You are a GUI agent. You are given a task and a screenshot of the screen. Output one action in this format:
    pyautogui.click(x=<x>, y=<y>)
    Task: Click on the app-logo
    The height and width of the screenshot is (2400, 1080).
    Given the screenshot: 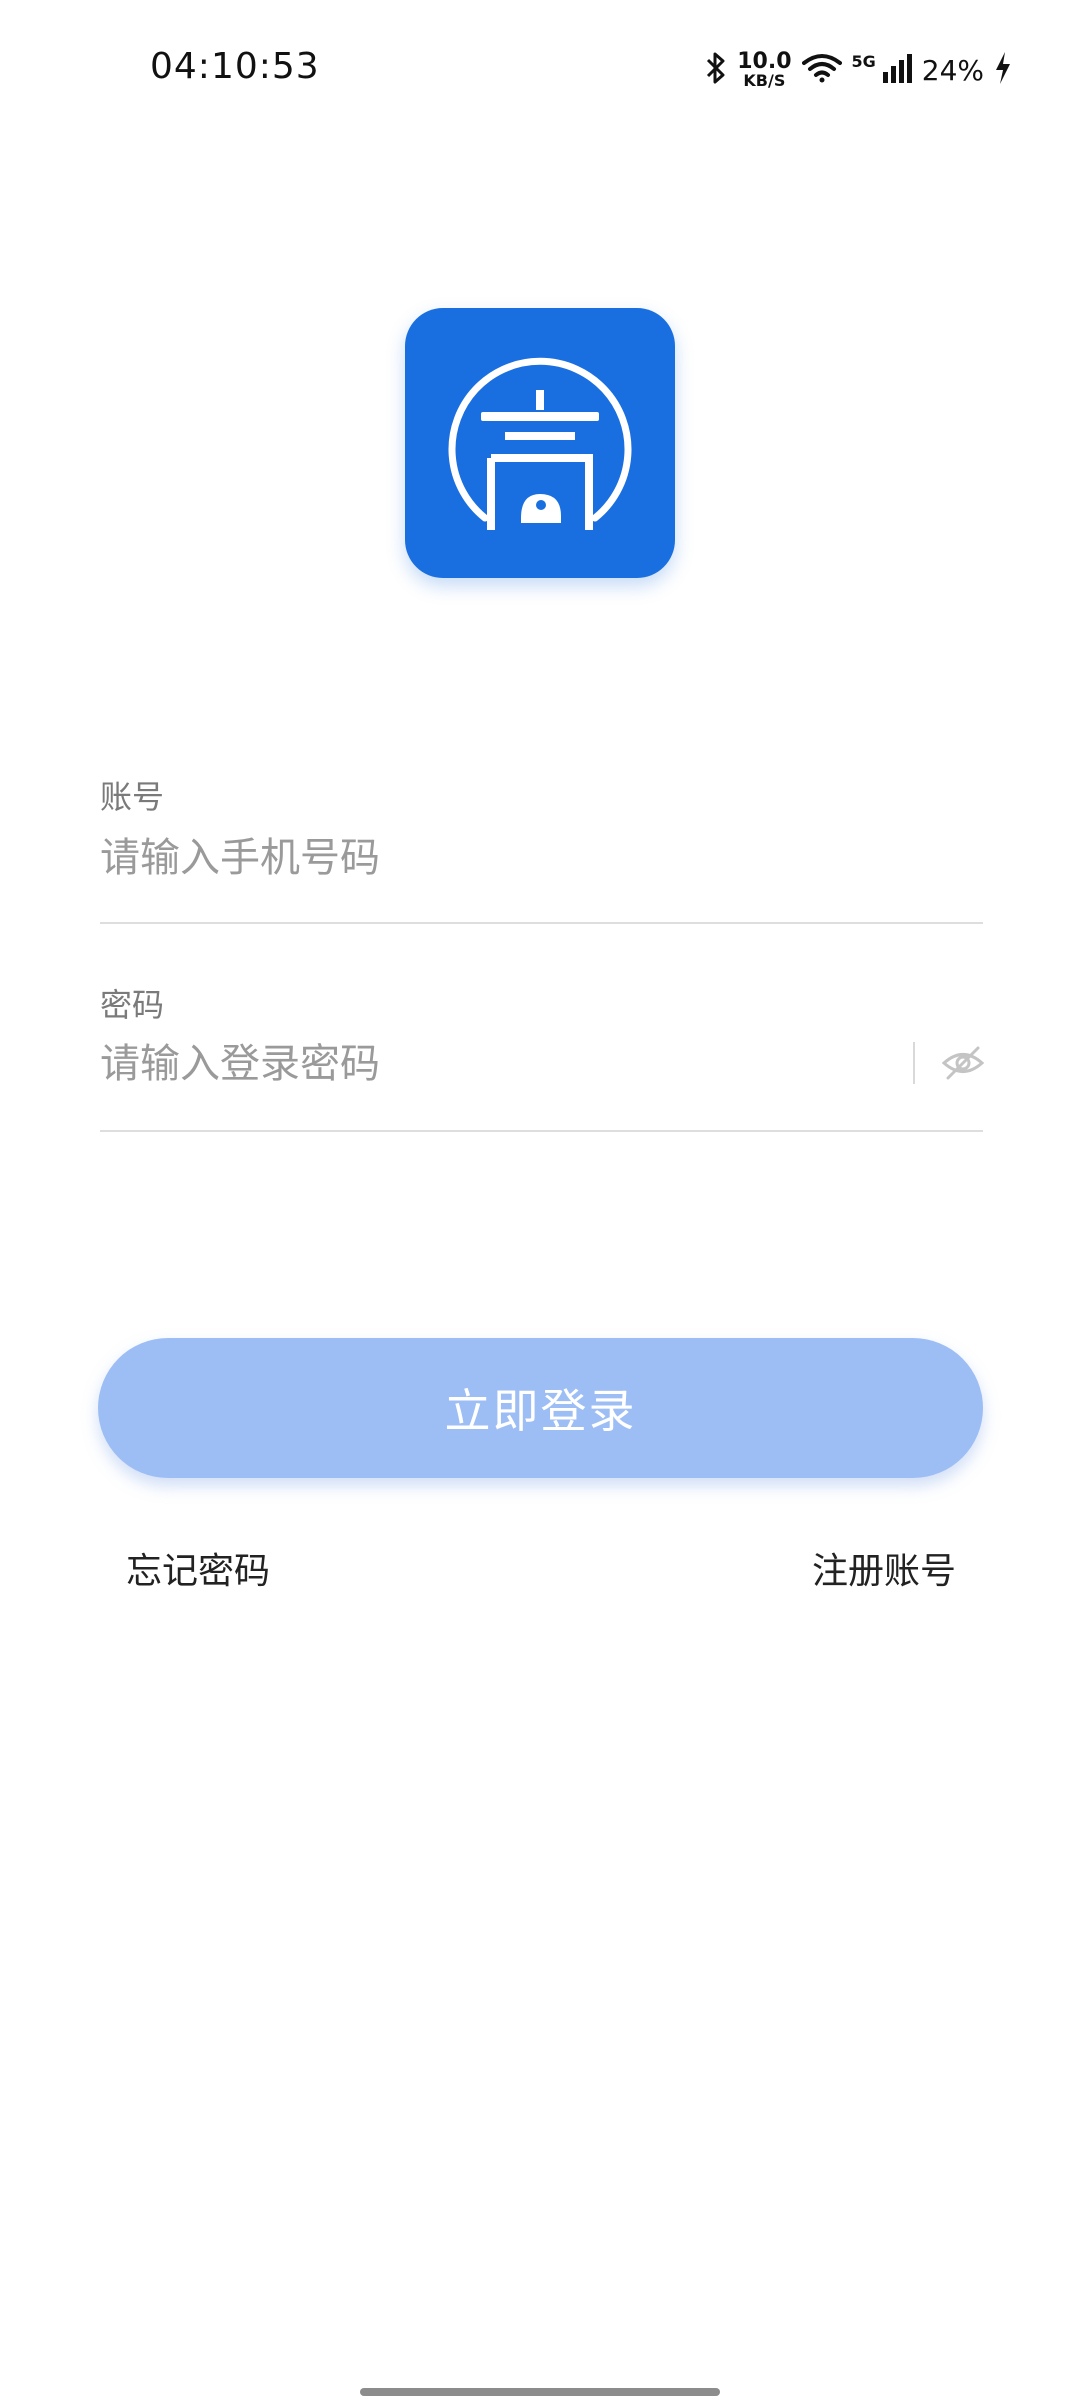 What is the action you would take?
    pyautogui.click(x=540, y=443)
    